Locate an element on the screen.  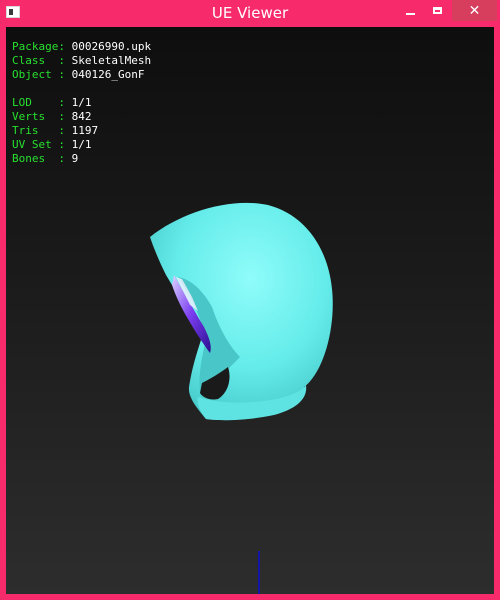
maximize-button is located at coordinates (437, 10).